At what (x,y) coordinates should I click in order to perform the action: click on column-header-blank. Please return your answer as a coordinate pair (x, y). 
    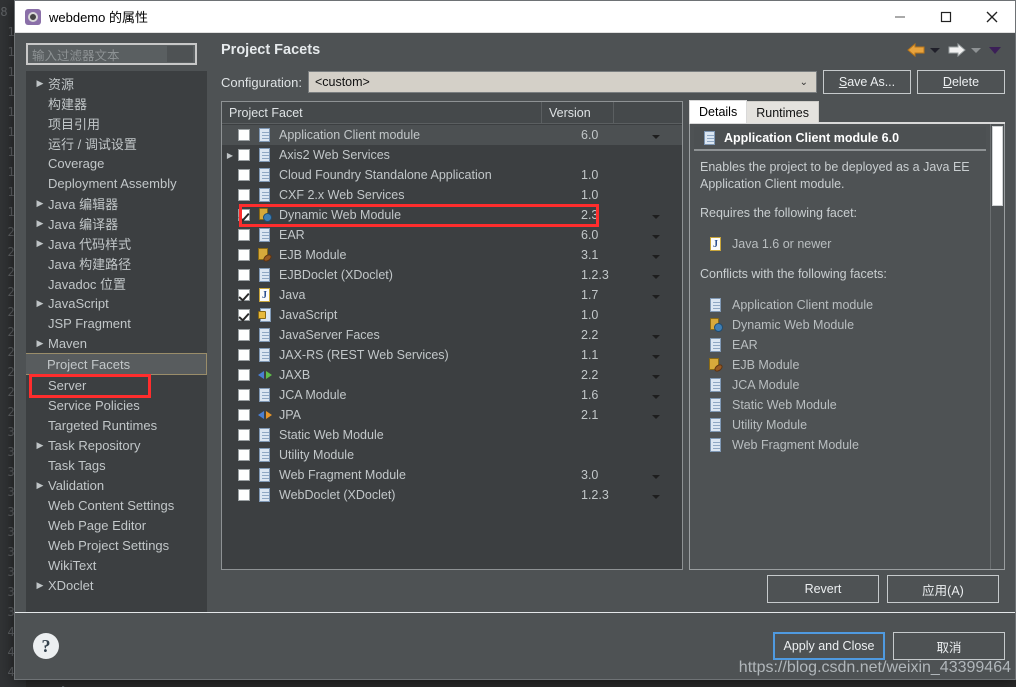
    Looking at the image, I should click on (648, 112).